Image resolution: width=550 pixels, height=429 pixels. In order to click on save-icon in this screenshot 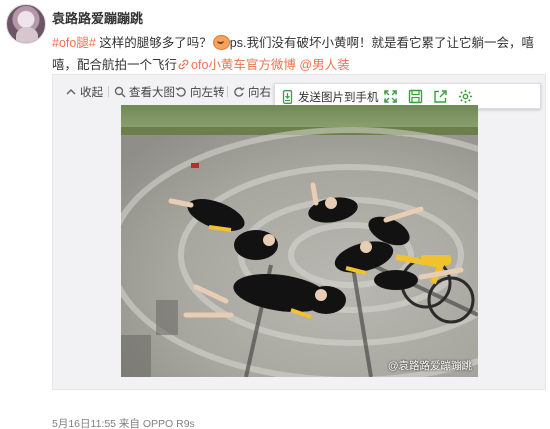, I will do `click(415, 96)`.